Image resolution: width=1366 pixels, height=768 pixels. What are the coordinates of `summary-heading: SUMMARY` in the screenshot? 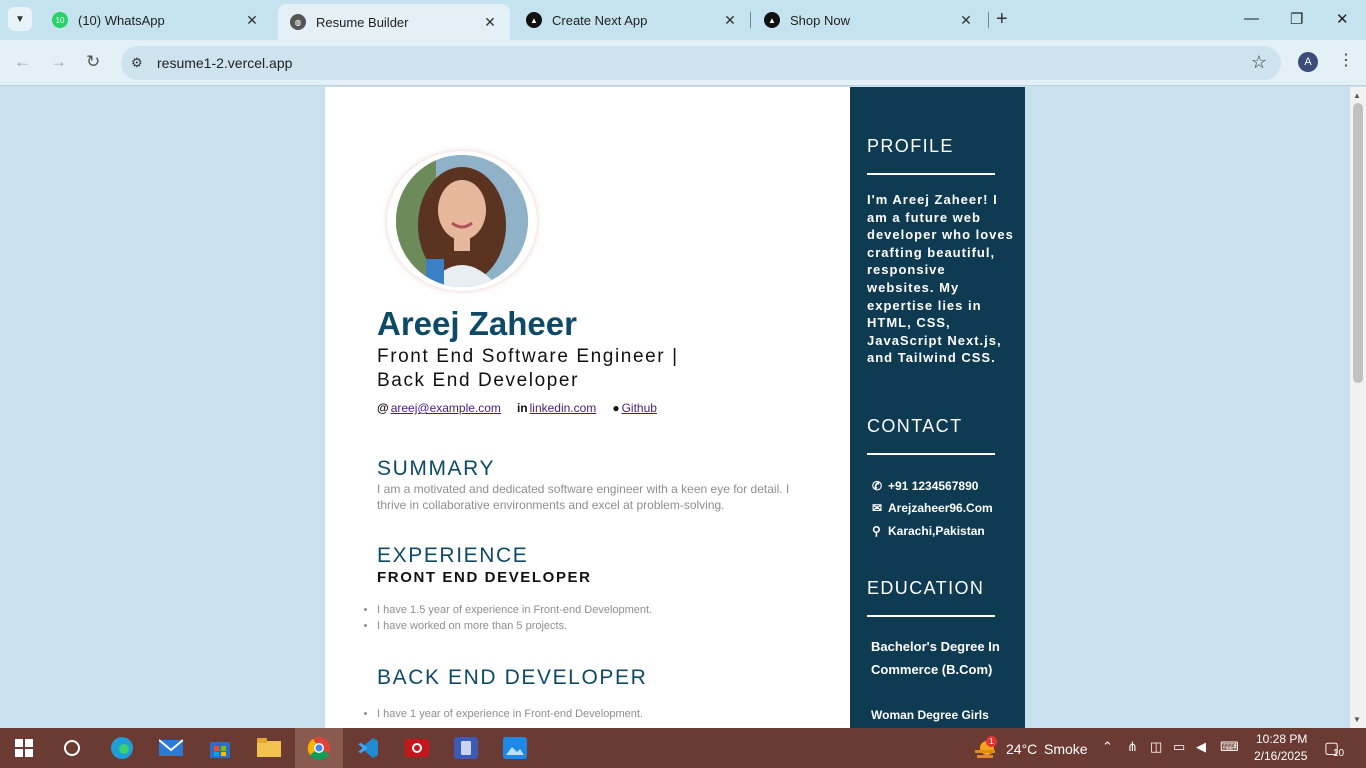 It's located at (436, 468).